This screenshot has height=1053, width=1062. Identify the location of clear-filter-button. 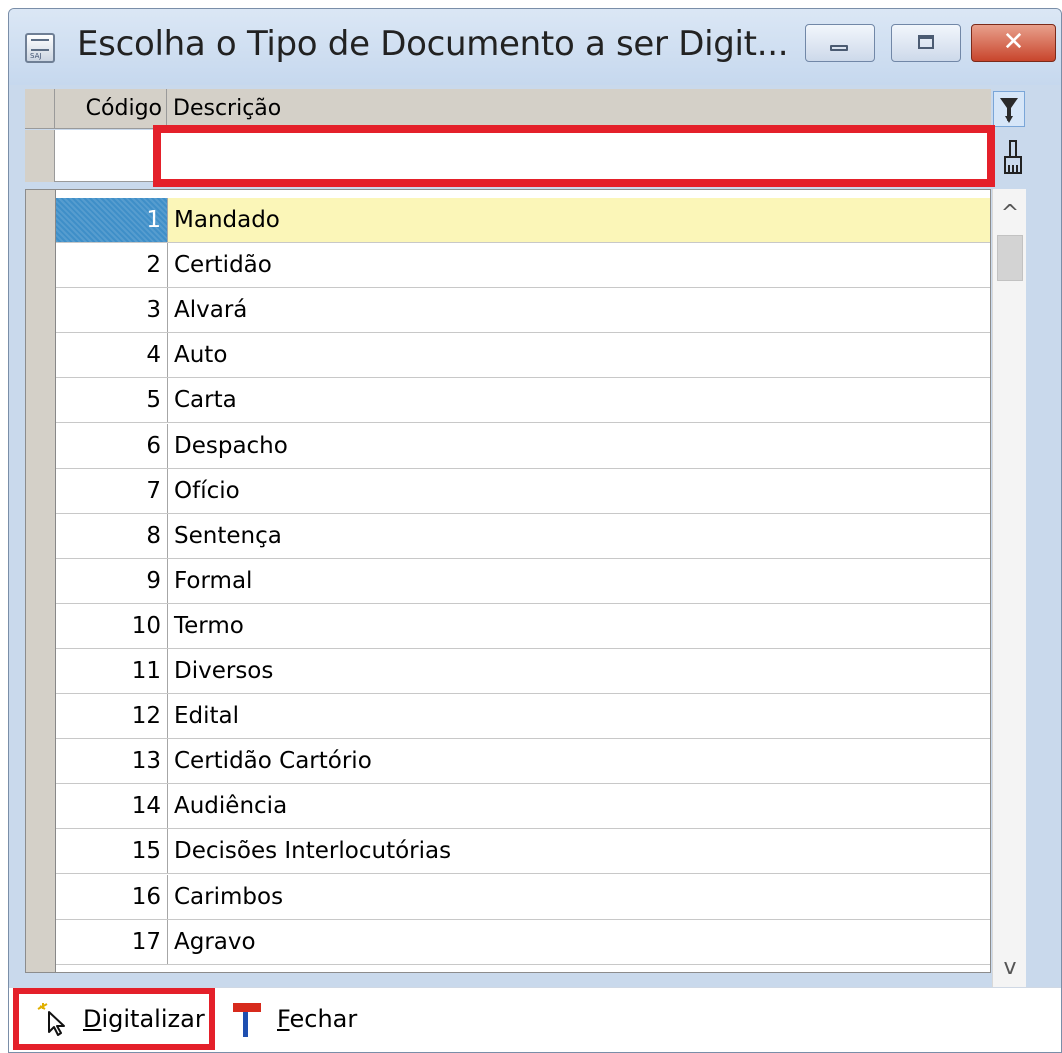
(1013, 157).